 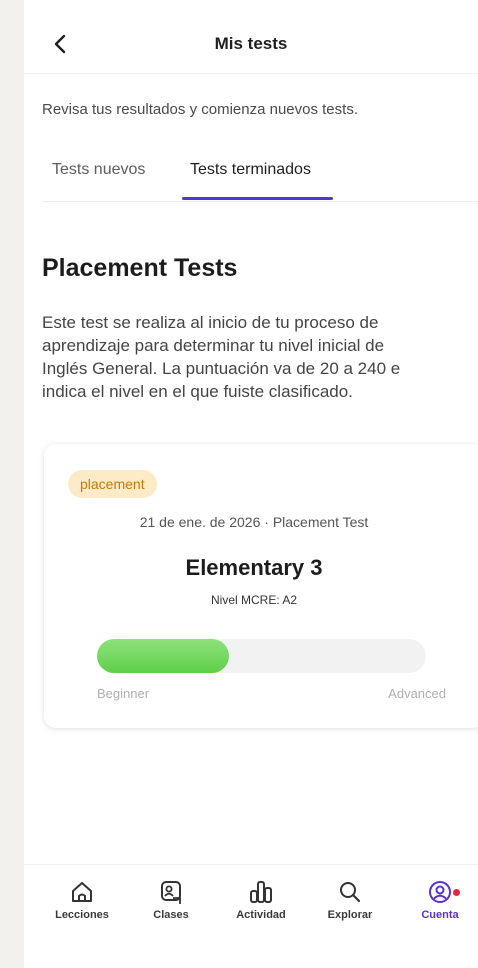 I want to click on nav-item-cuenta: Cuenta, so click(x=439, y=900).